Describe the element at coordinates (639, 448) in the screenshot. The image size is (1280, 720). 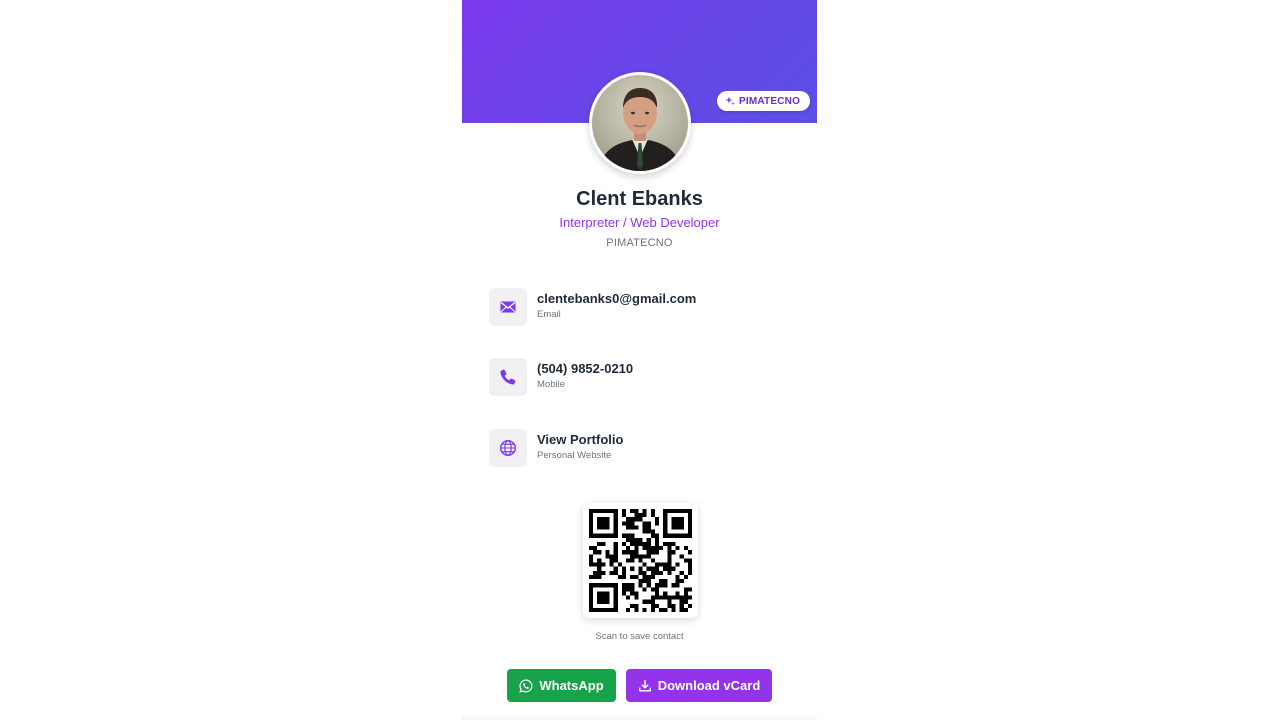
I see `portfolio-contact: View Portfolio Personal Website` at that location.